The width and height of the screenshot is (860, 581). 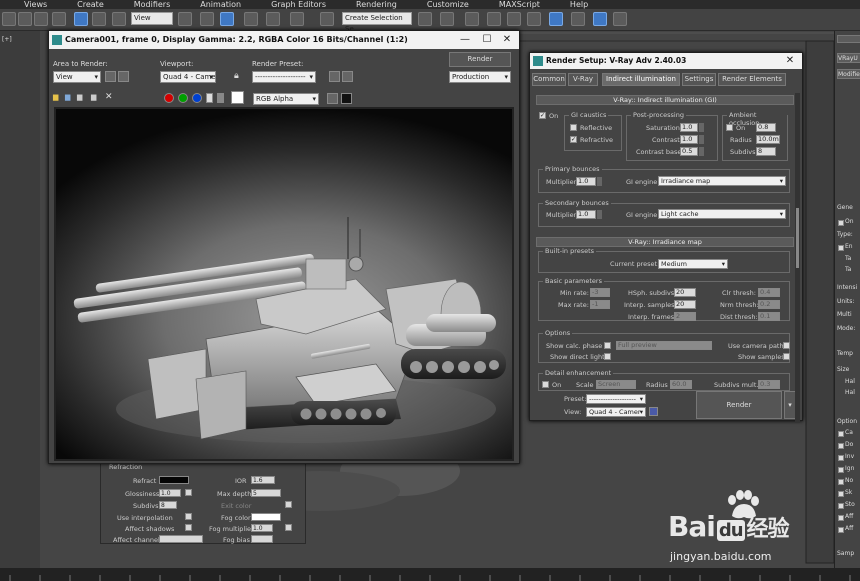 I want to click on material-editor-icon, so click(x=534, y=19).